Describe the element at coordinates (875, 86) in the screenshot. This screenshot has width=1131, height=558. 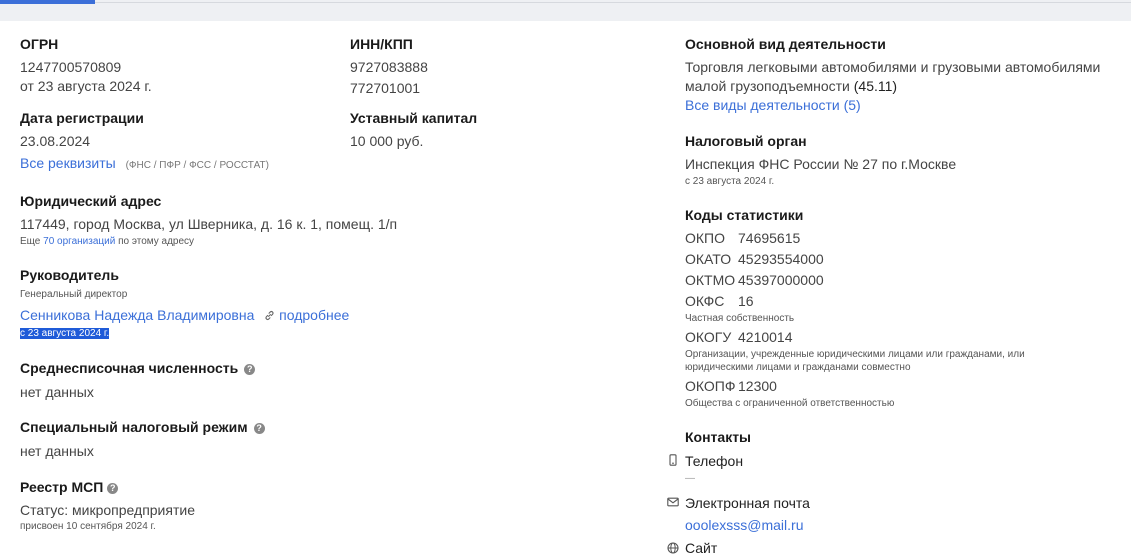
I see `activity-code: (45.11)` at that location.